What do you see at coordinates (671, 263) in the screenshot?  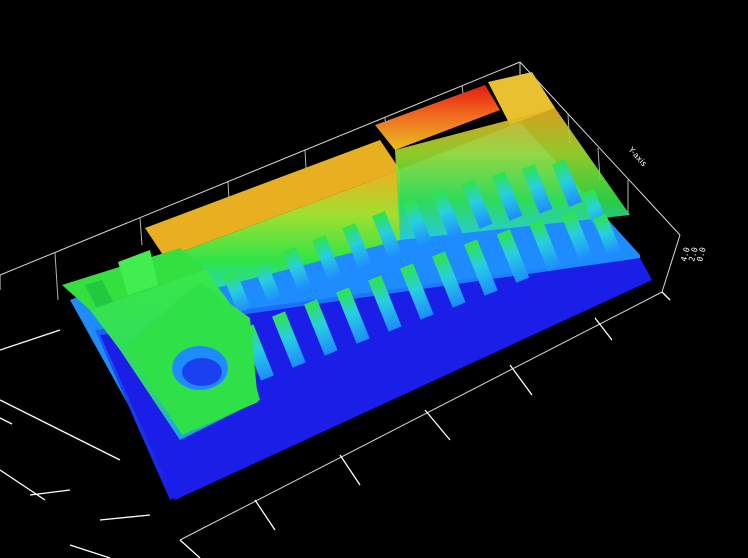 I see `axis-line` at bounding box center [671, 263].